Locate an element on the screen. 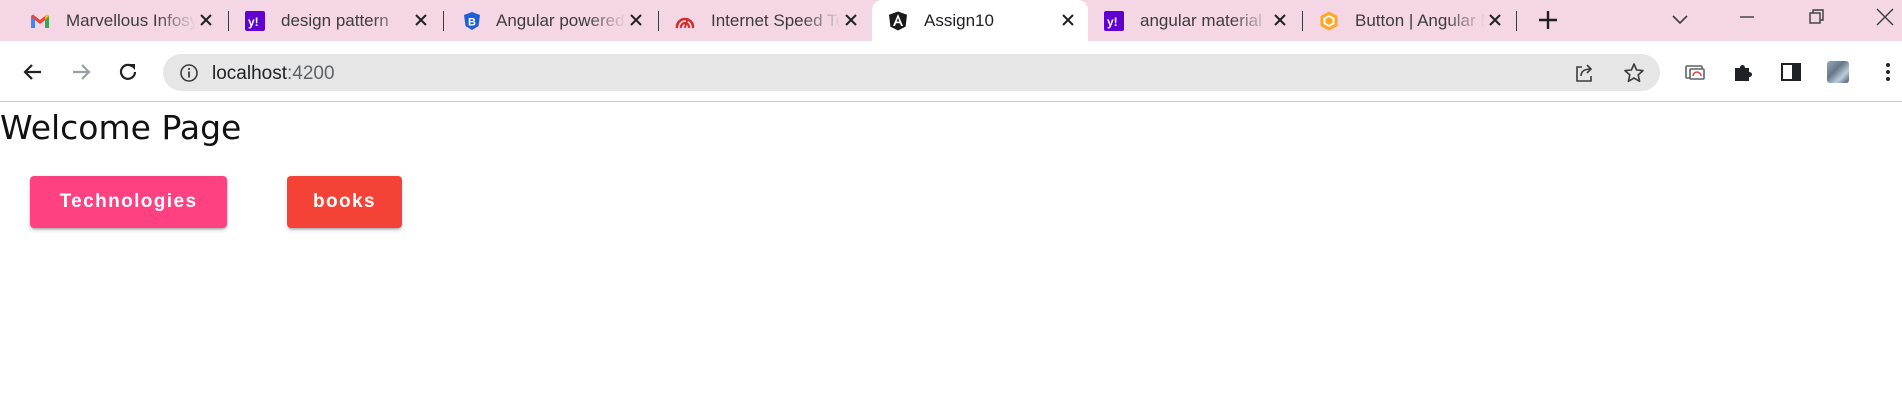  tab-design-pattern: y! design pattern is located at coordinates (335, 20).